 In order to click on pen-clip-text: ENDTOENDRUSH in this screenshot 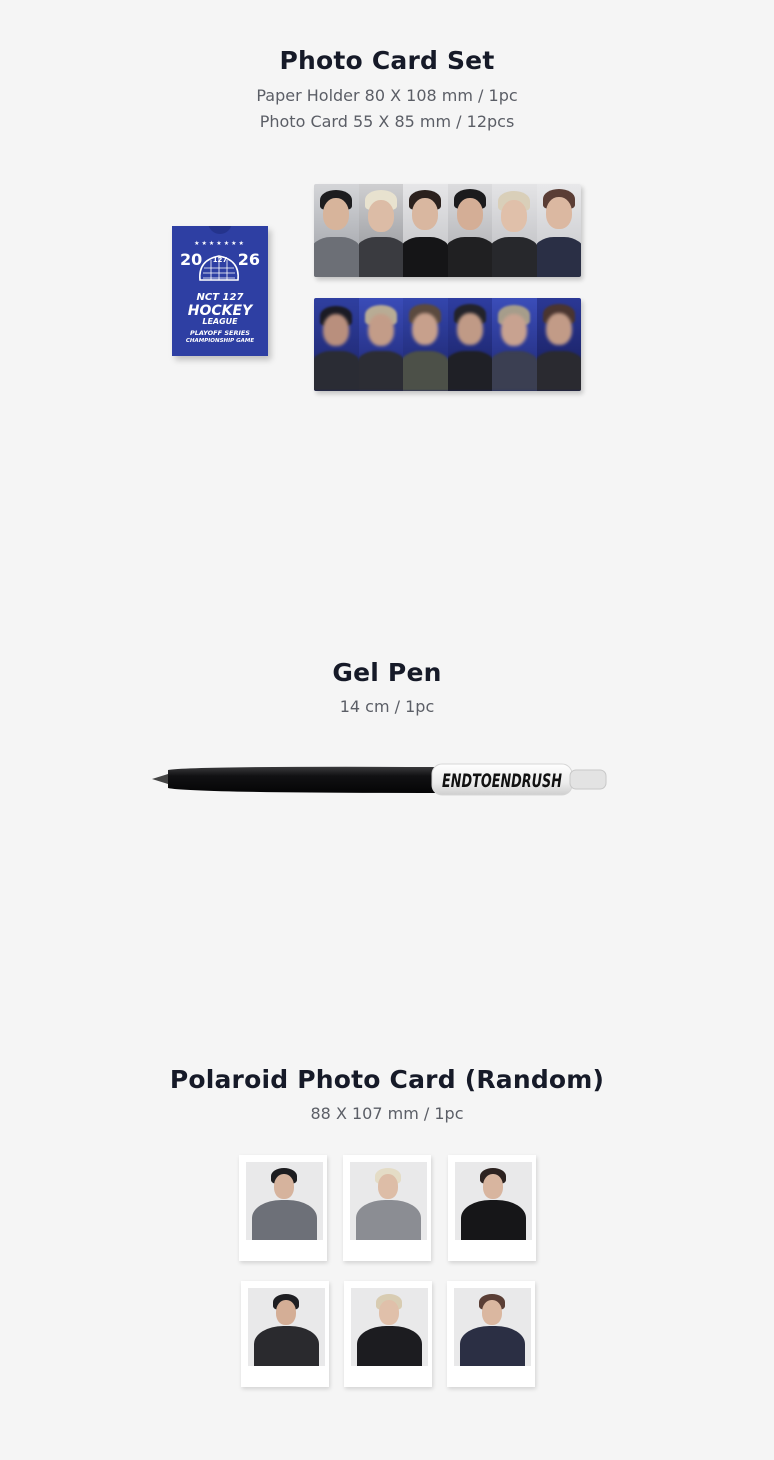, I will do `click(502, 781)`.